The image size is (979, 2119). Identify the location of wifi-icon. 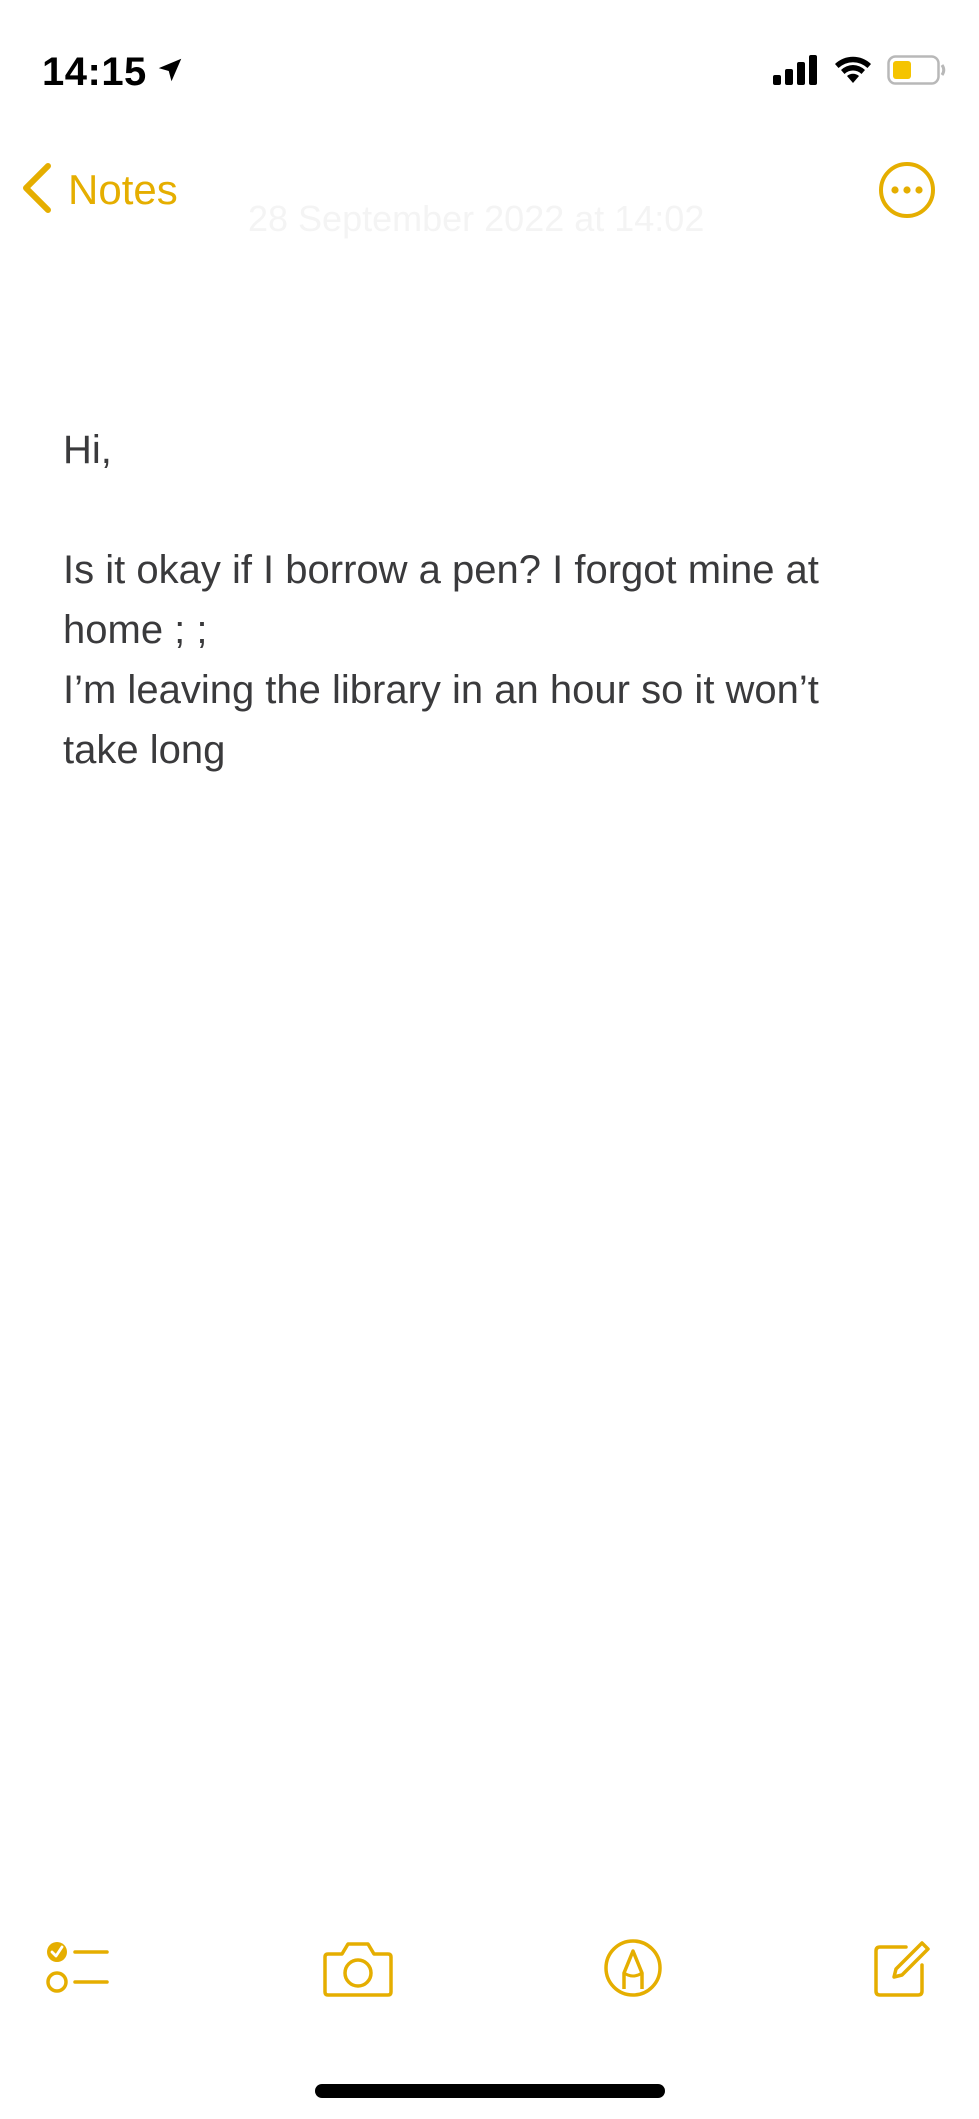
(853, 72).